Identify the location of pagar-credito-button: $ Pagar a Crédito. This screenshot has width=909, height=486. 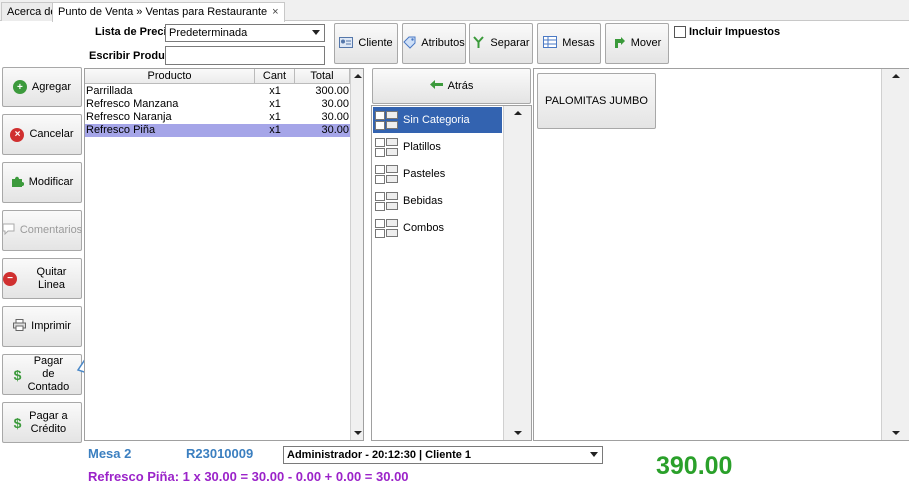
(42, 422).